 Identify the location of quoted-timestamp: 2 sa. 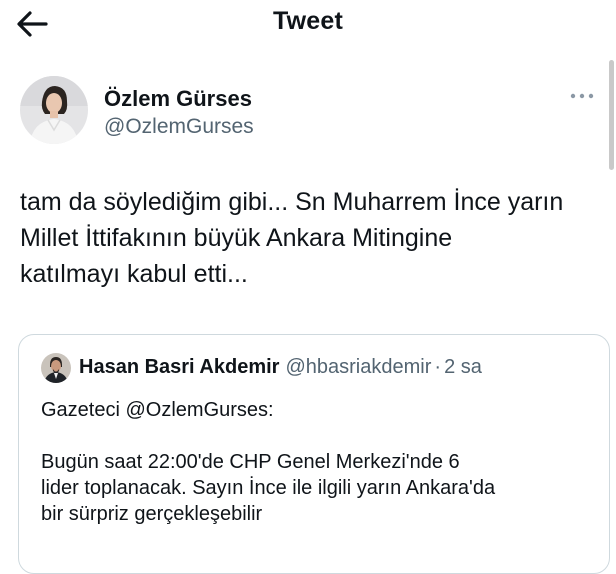
(463, 367).